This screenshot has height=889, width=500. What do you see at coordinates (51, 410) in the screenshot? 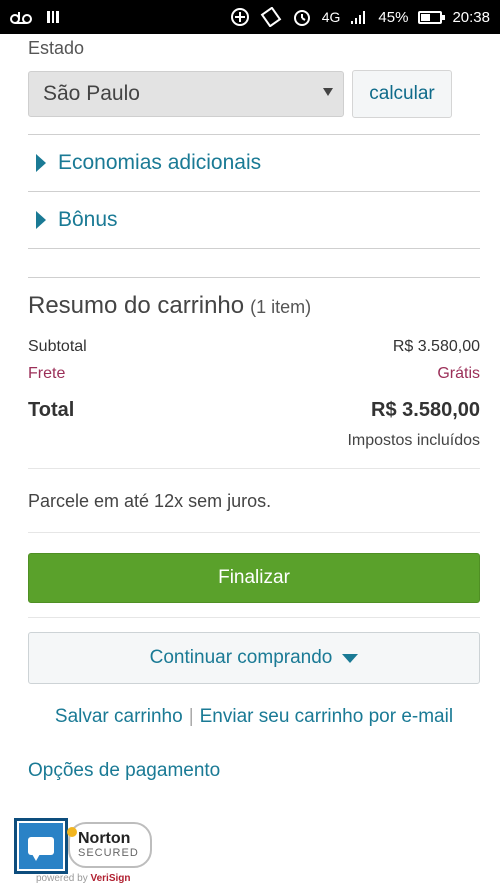
I see `total-label: Total` at bounding box center [51, 410].